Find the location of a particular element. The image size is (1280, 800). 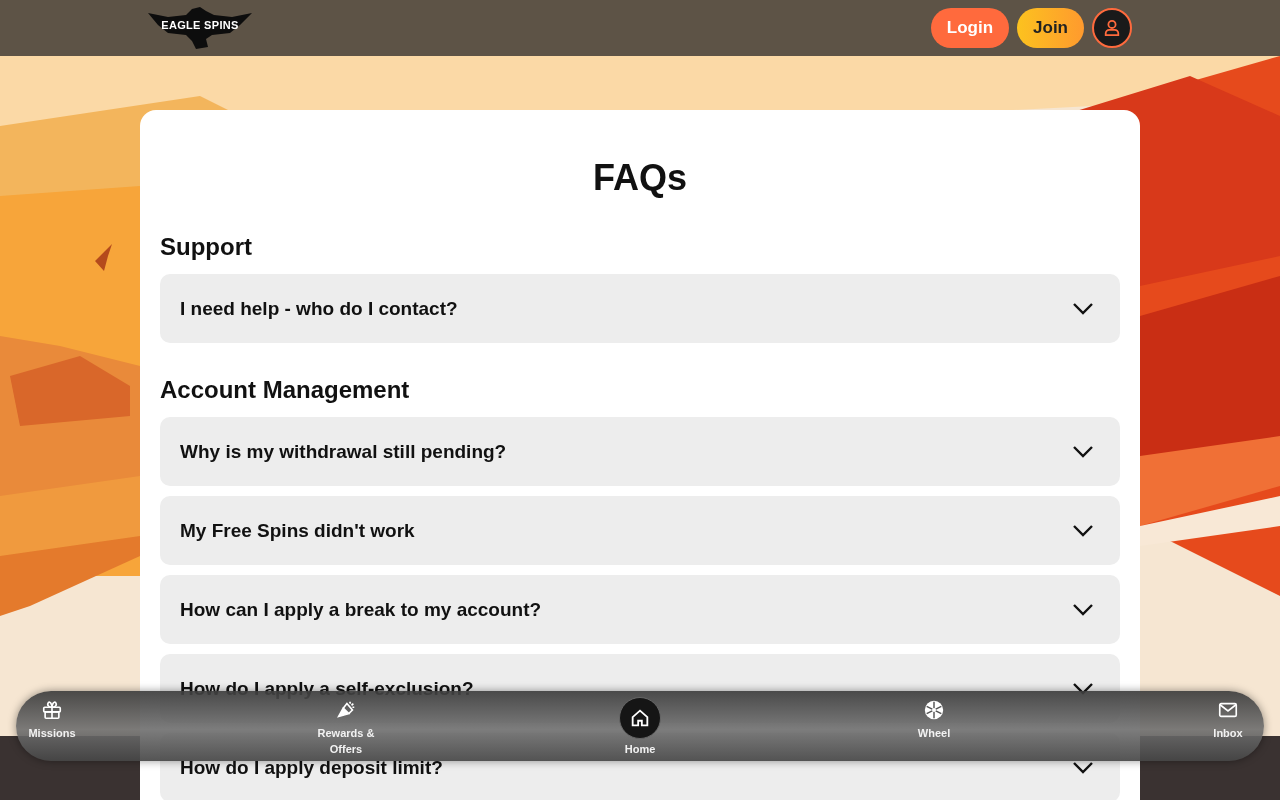

faq-item: My Free Spins didn't work is located at coordinates (640, 530).